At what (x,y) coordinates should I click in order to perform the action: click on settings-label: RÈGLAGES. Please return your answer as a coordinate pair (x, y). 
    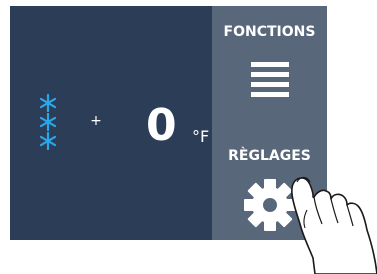
    Looking at the image, I should click on (269, 156).